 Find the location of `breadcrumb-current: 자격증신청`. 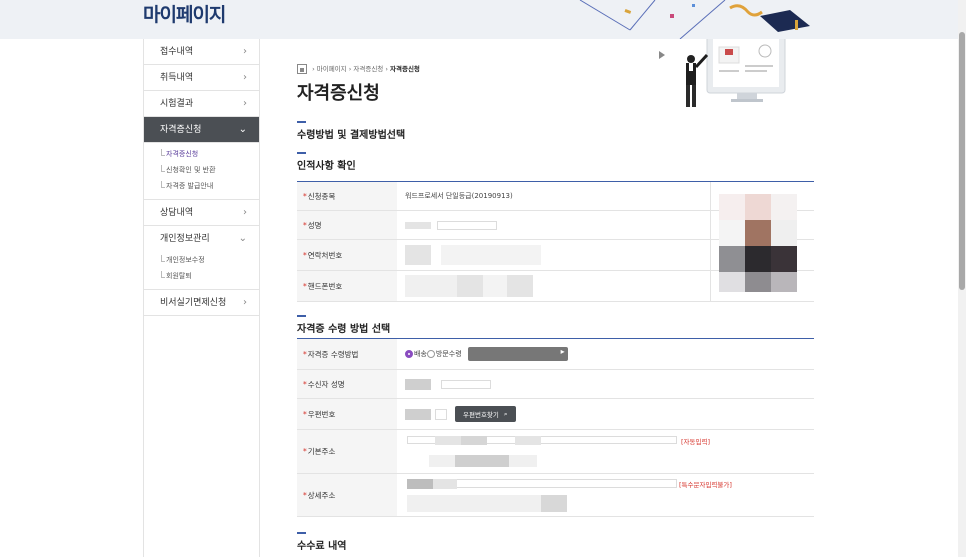

breadcrumb-current: 자격증신청 is located at coordinates (405, 69).